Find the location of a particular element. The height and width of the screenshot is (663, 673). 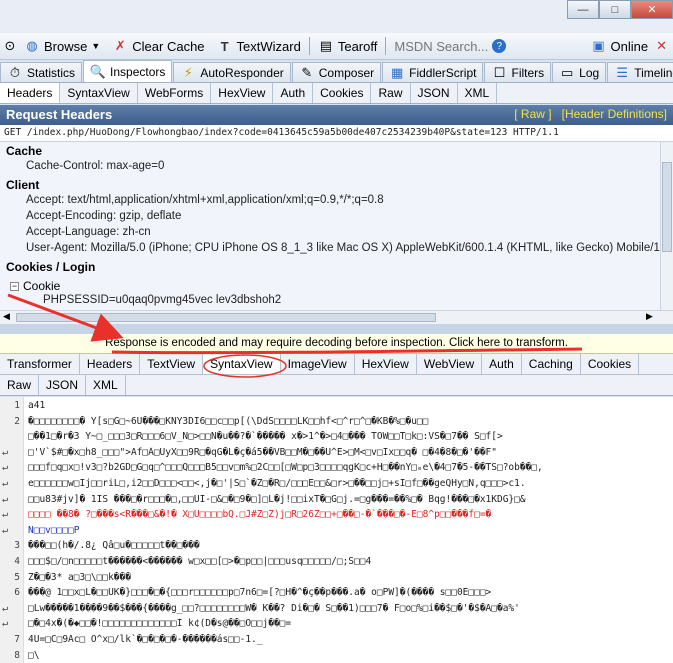

headers-horizontal-scrollbar: ◀ ▶ is located at coordinates (336, 317).